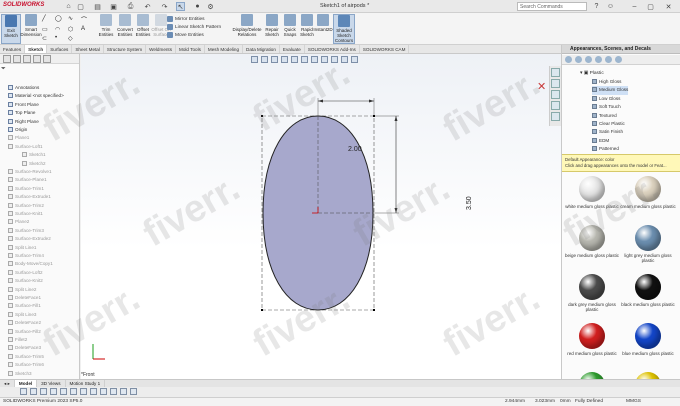  Describe the element at coordinates (190, 49) in the screenshot. I see `tab-mold-tools: Mold Tools` at that location.